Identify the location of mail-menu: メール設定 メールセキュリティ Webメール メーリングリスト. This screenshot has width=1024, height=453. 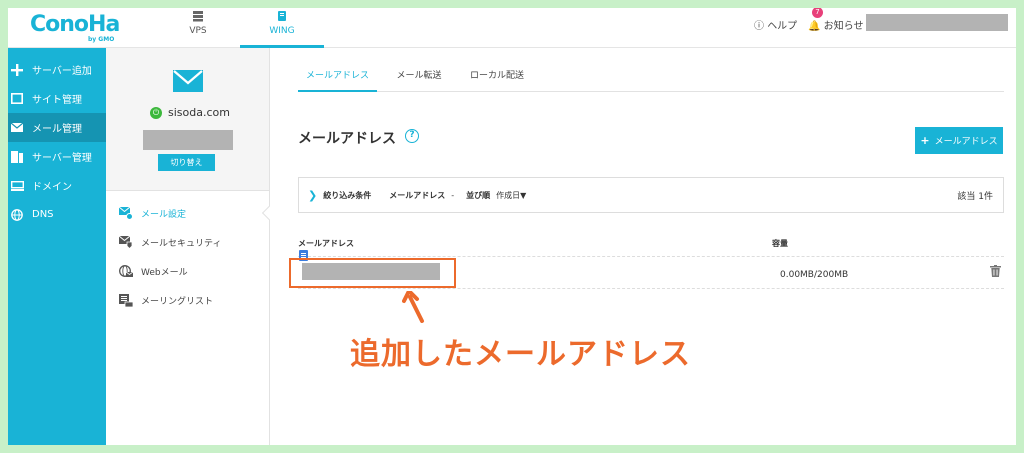
(187, 318).